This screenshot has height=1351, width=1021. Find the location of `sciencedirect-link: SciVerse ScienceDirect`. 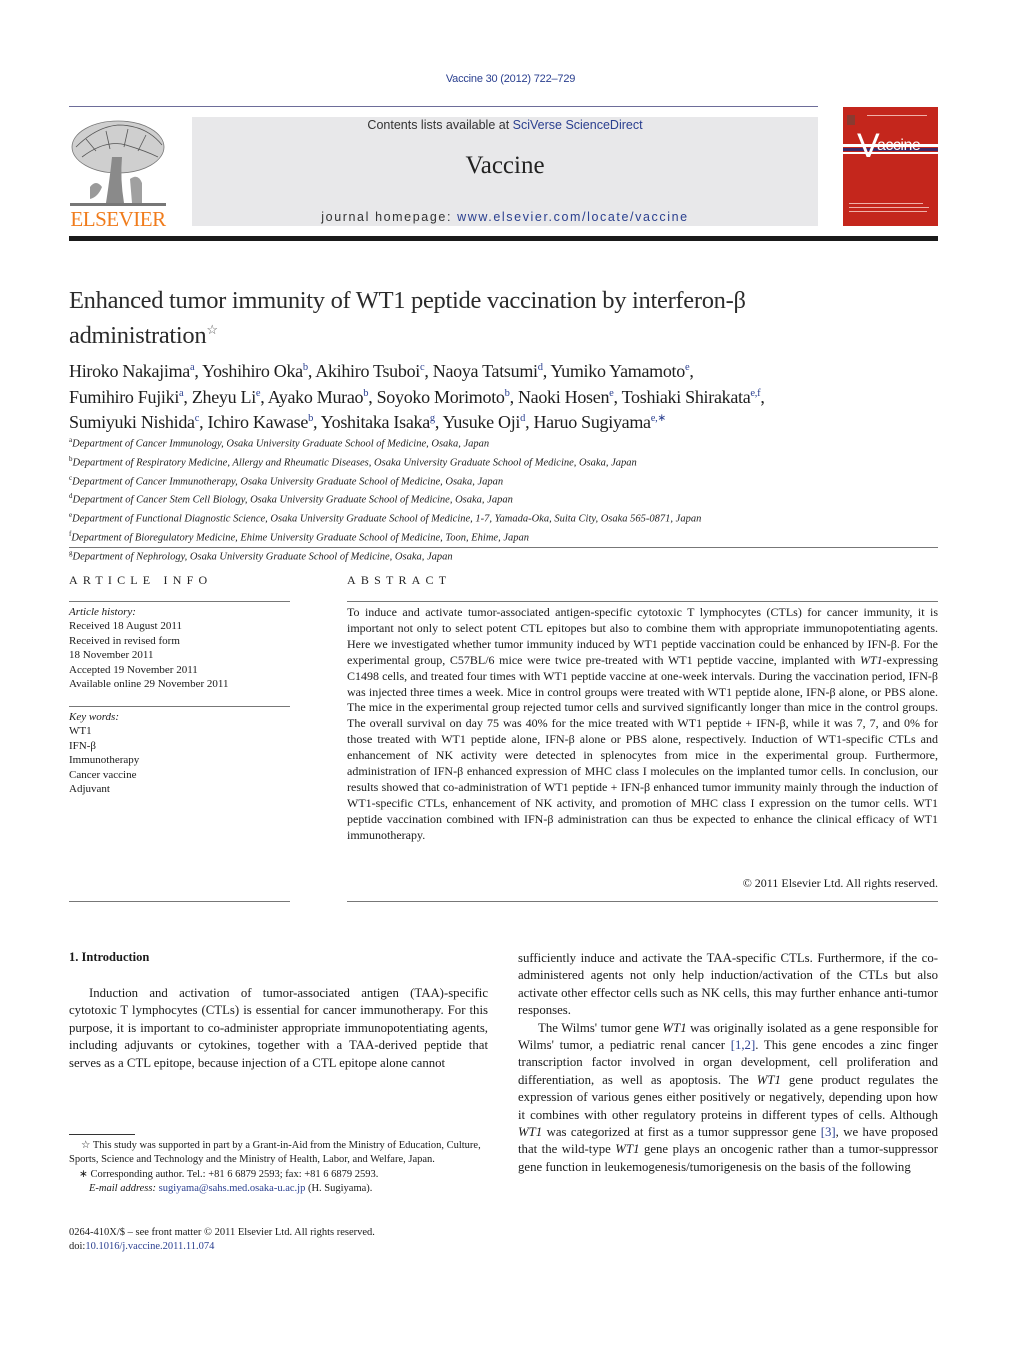

sciencedirect-link: SciVerse ScienceDirect is located at coordinates (578, 125).